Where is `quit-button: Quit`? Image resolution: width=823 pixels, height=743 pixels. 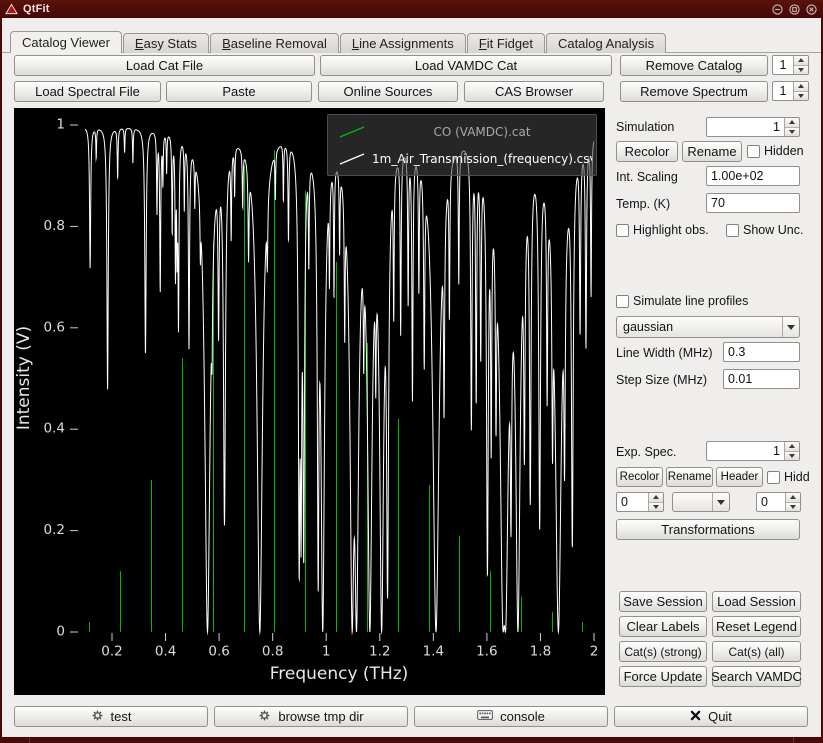
quit-button: Quit is located at coordinates (711, 716).